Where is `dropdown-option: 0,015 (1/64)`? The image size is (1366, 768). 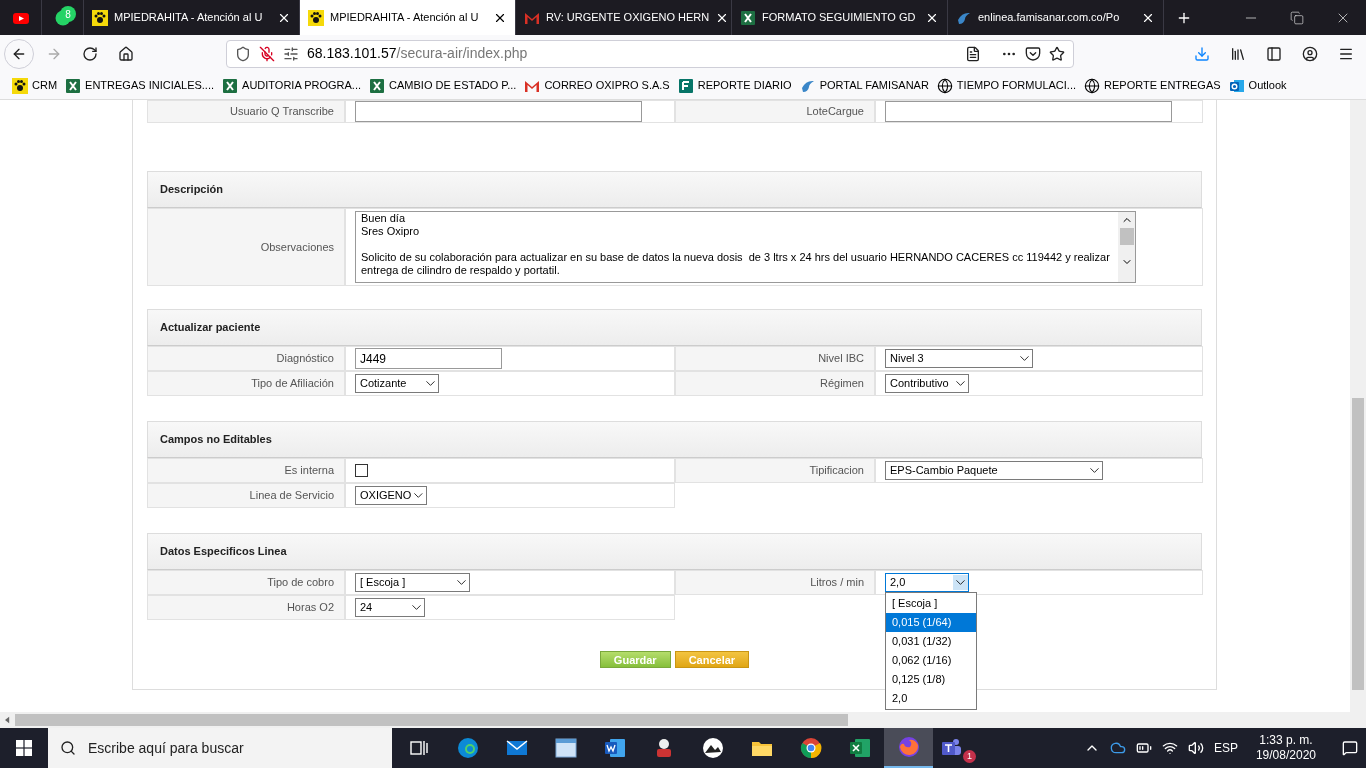 dropdown-option: 0,015 (1/64) is located at coordinates (931, 622).